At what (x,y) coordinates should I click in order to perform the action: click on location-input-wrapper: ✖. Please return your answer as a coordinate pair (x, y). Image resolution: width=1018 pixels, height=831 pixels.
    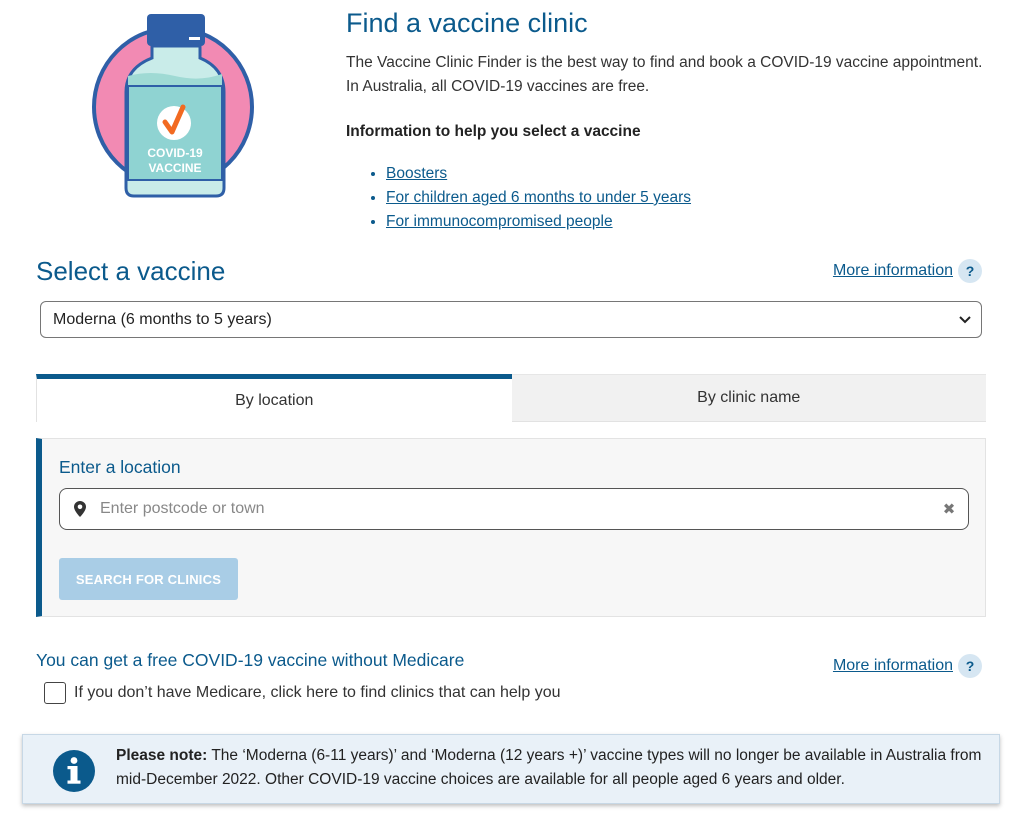
    Looking at the image, I should click on (514, 509).